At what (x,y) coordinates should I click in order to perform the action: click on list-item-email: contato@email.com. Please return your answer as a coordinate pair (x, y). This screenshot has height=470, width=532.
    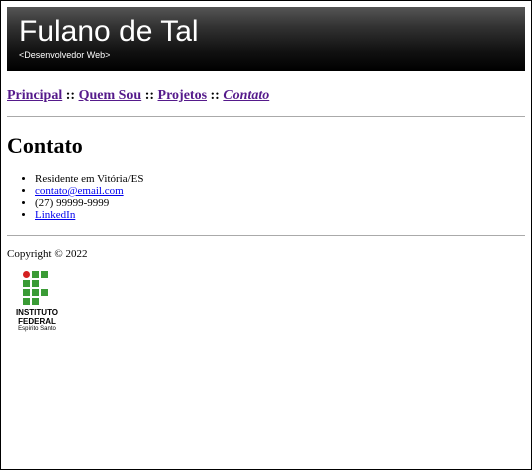
    Looking at the image, I should click on (89, 191).